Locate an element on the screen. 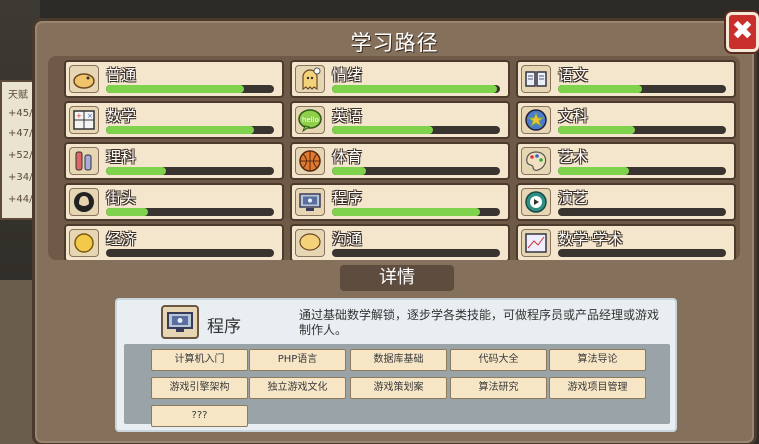 This screenshot has height=444, width=759. course-button: 算法导论 is located at coordinates (597, 360).